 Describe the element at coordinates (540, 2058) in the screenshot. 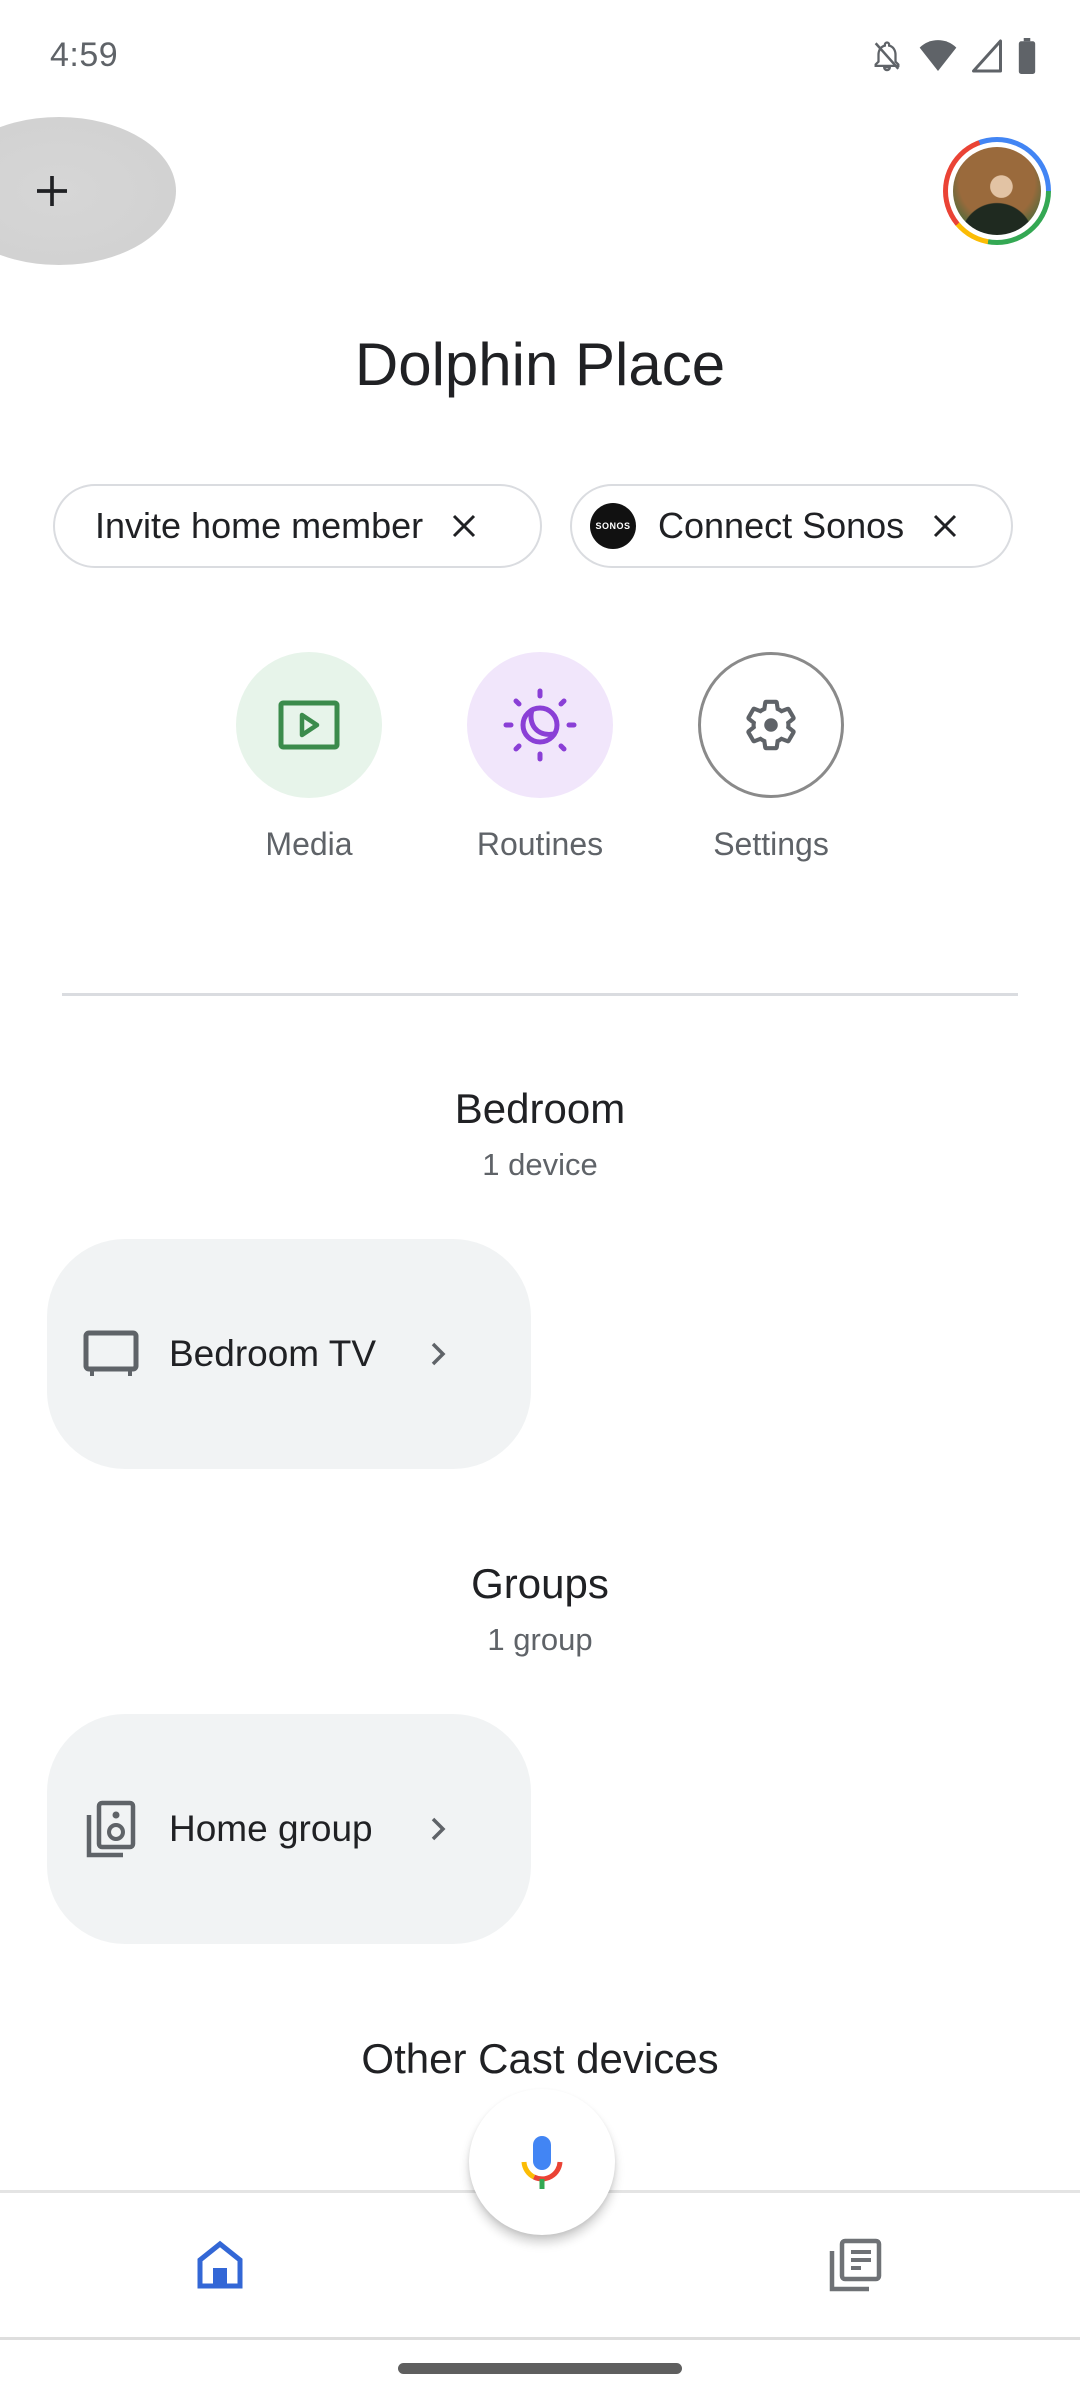

I see `section-title-other-cast-devices: Other Cast devices` at that location.